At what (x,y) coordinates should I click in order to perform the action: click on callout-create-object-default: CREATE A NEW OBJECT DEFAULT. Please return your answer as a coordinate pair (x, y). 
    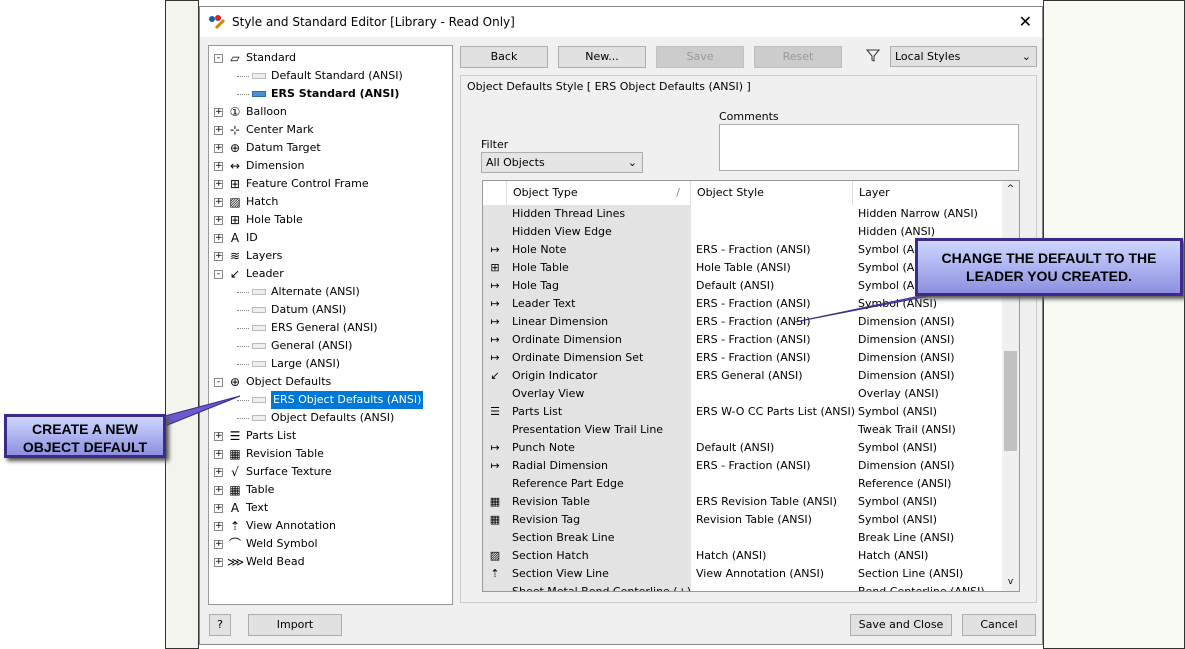
    Looking at the image, I should click on (85, 436).